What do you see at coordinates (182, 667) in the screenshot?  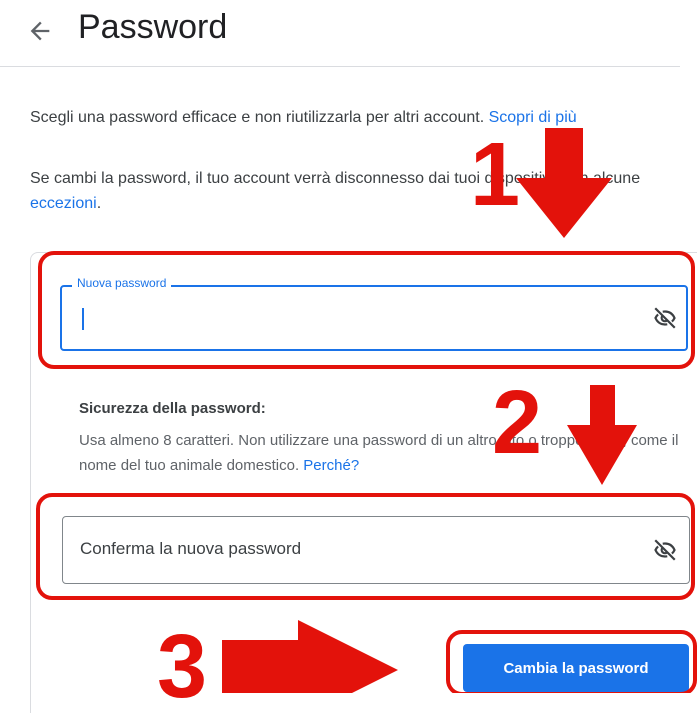 I see `step-number-3: 3` at bounding box center [182, 667].